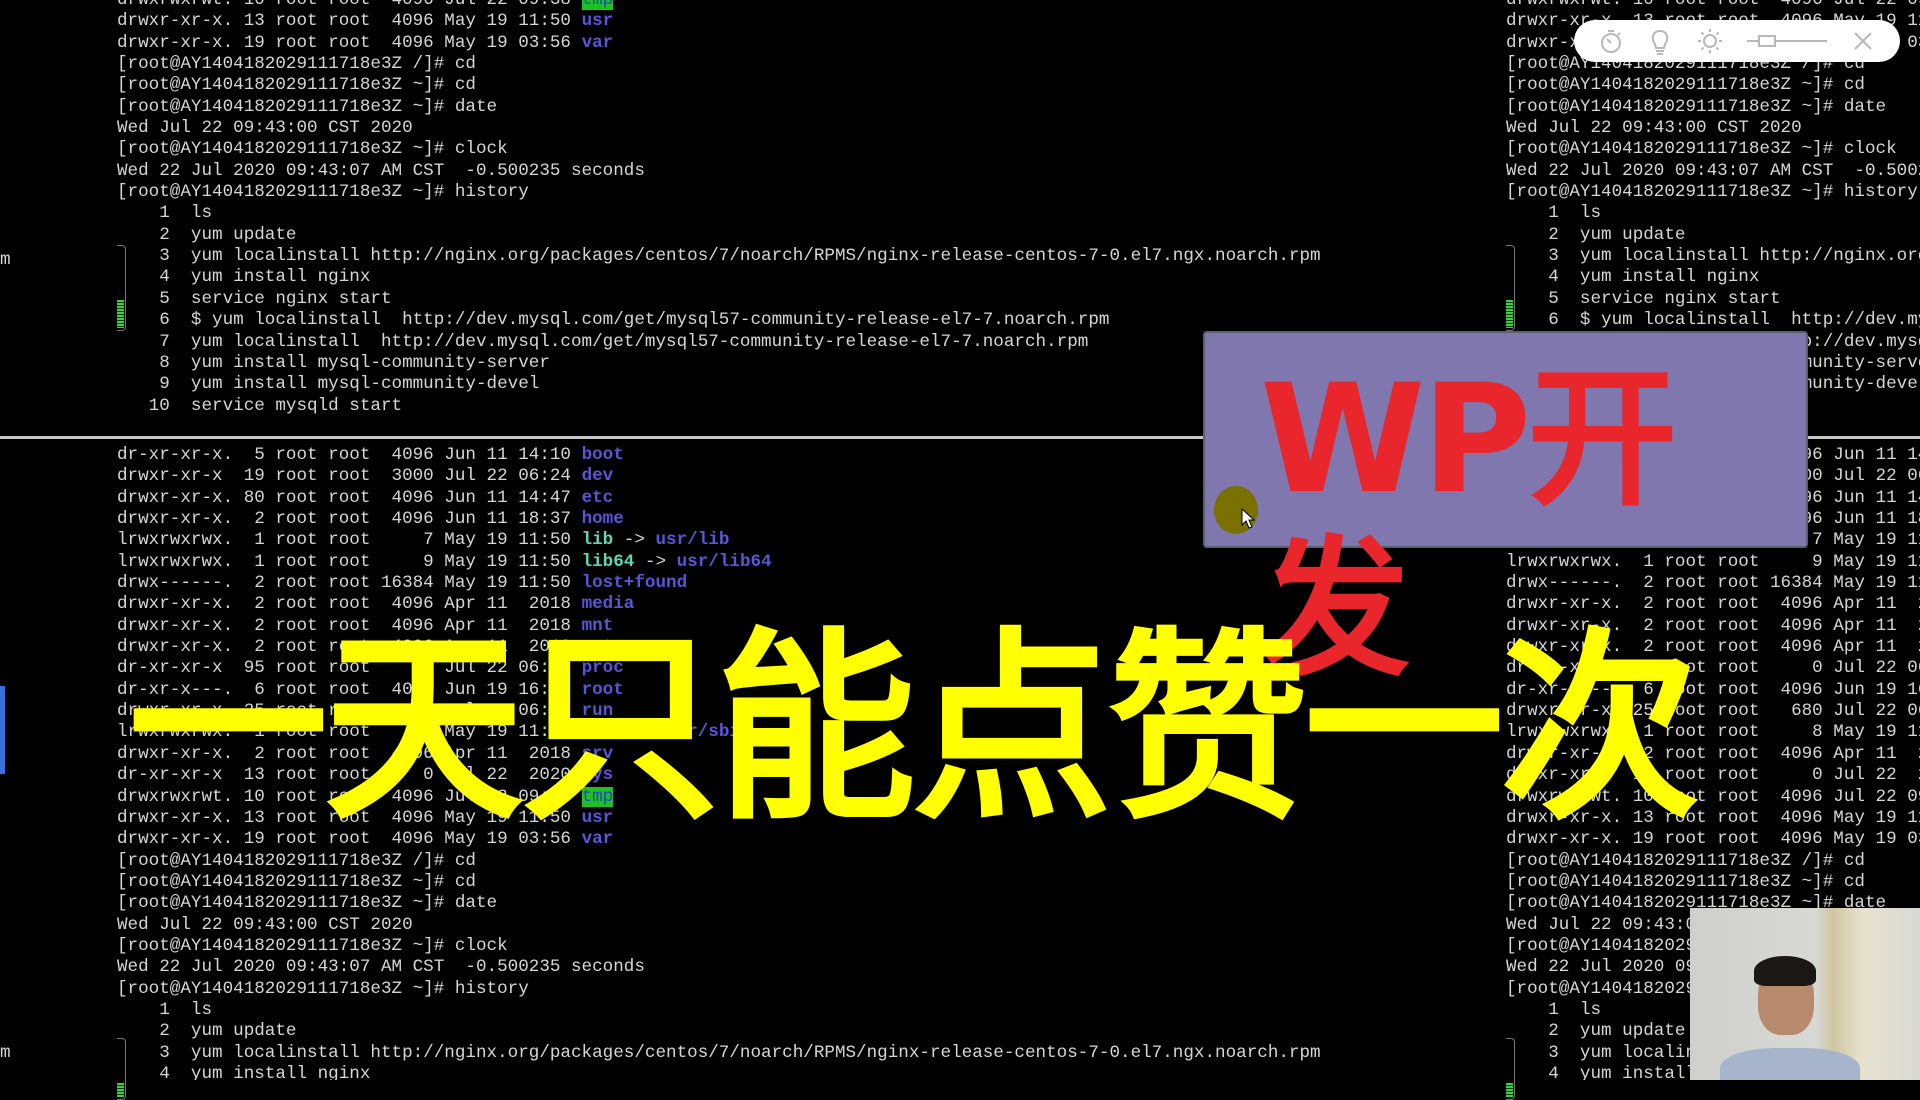 This screenshot has width=1920, height=1100. I want to click on title-overlay-box: WP开发, so click(1505, 513).